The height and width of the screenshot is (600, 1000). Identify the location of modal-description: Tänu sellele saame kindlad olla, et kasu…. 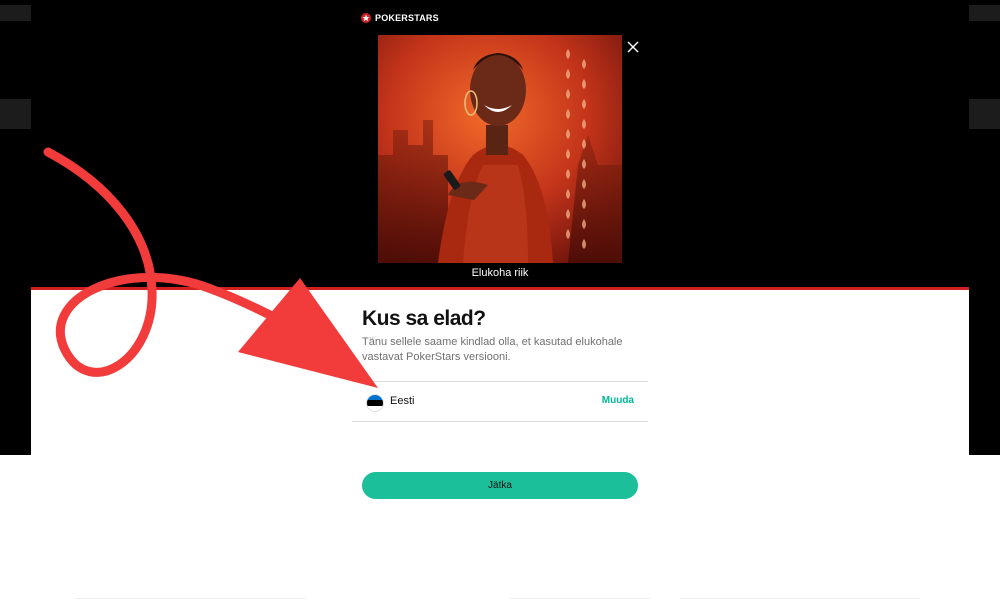
(492, 349).